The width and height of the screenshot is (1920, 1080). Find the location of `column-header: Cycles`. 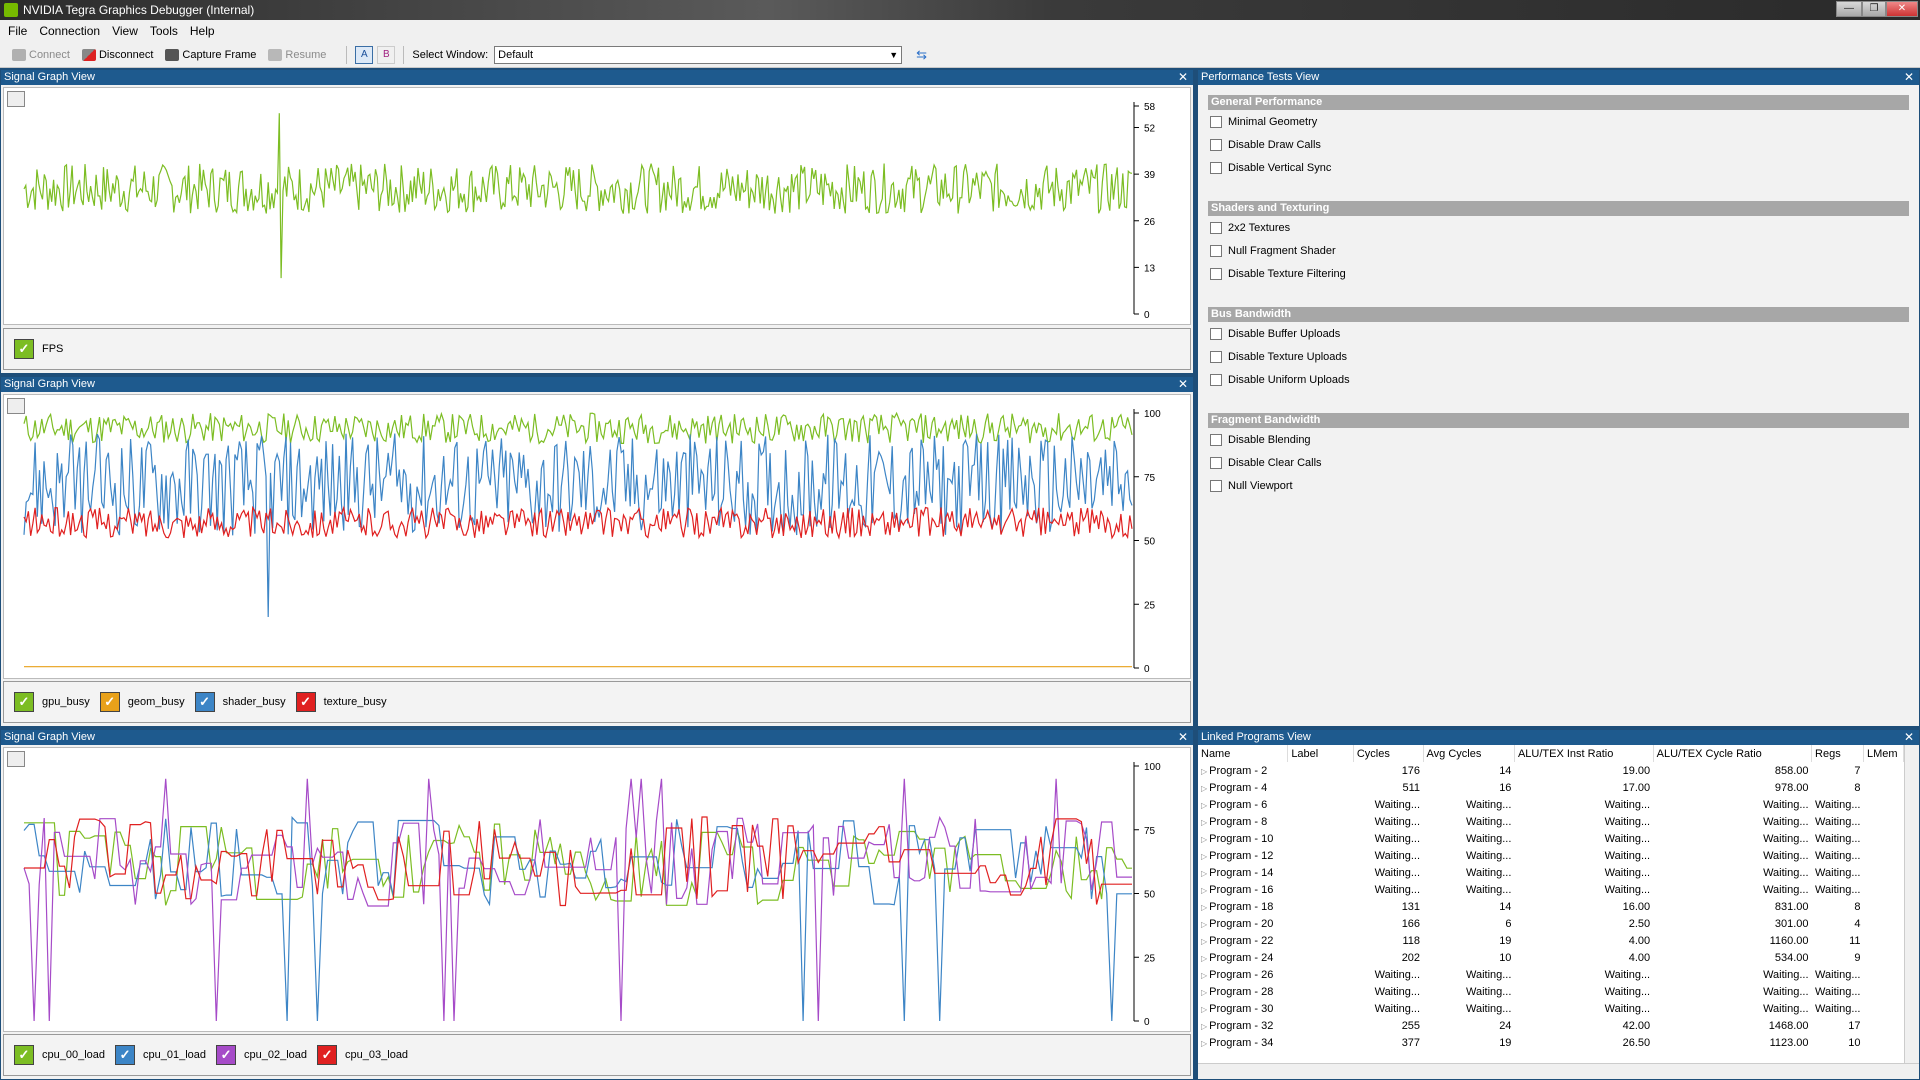

column-header: Cycles is located at coordinates (1388, 753).